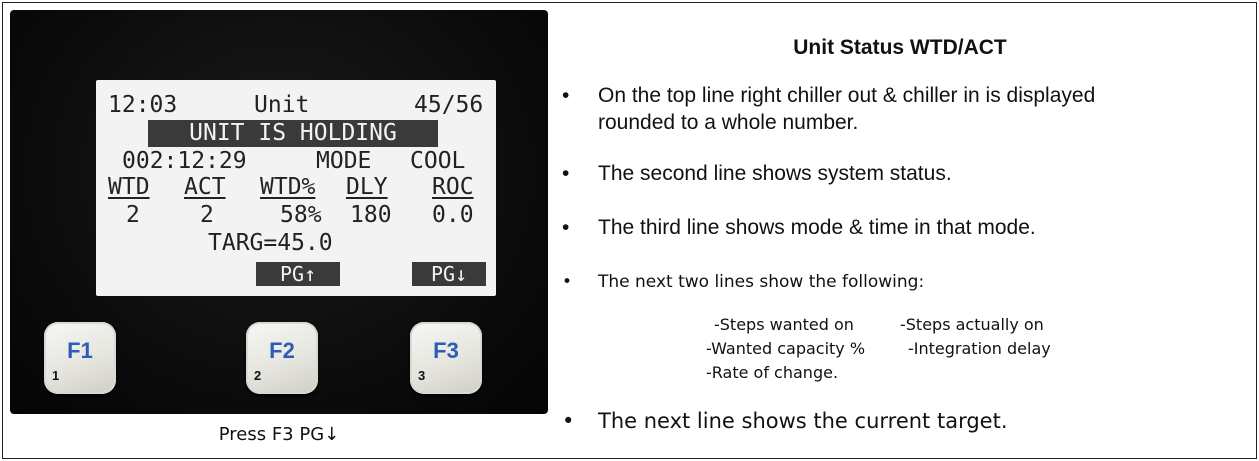 This screenshot has width=1259, height=461. I want to click on lcd-line-1: 12:03 Unit 45/56, so click(296, 105).